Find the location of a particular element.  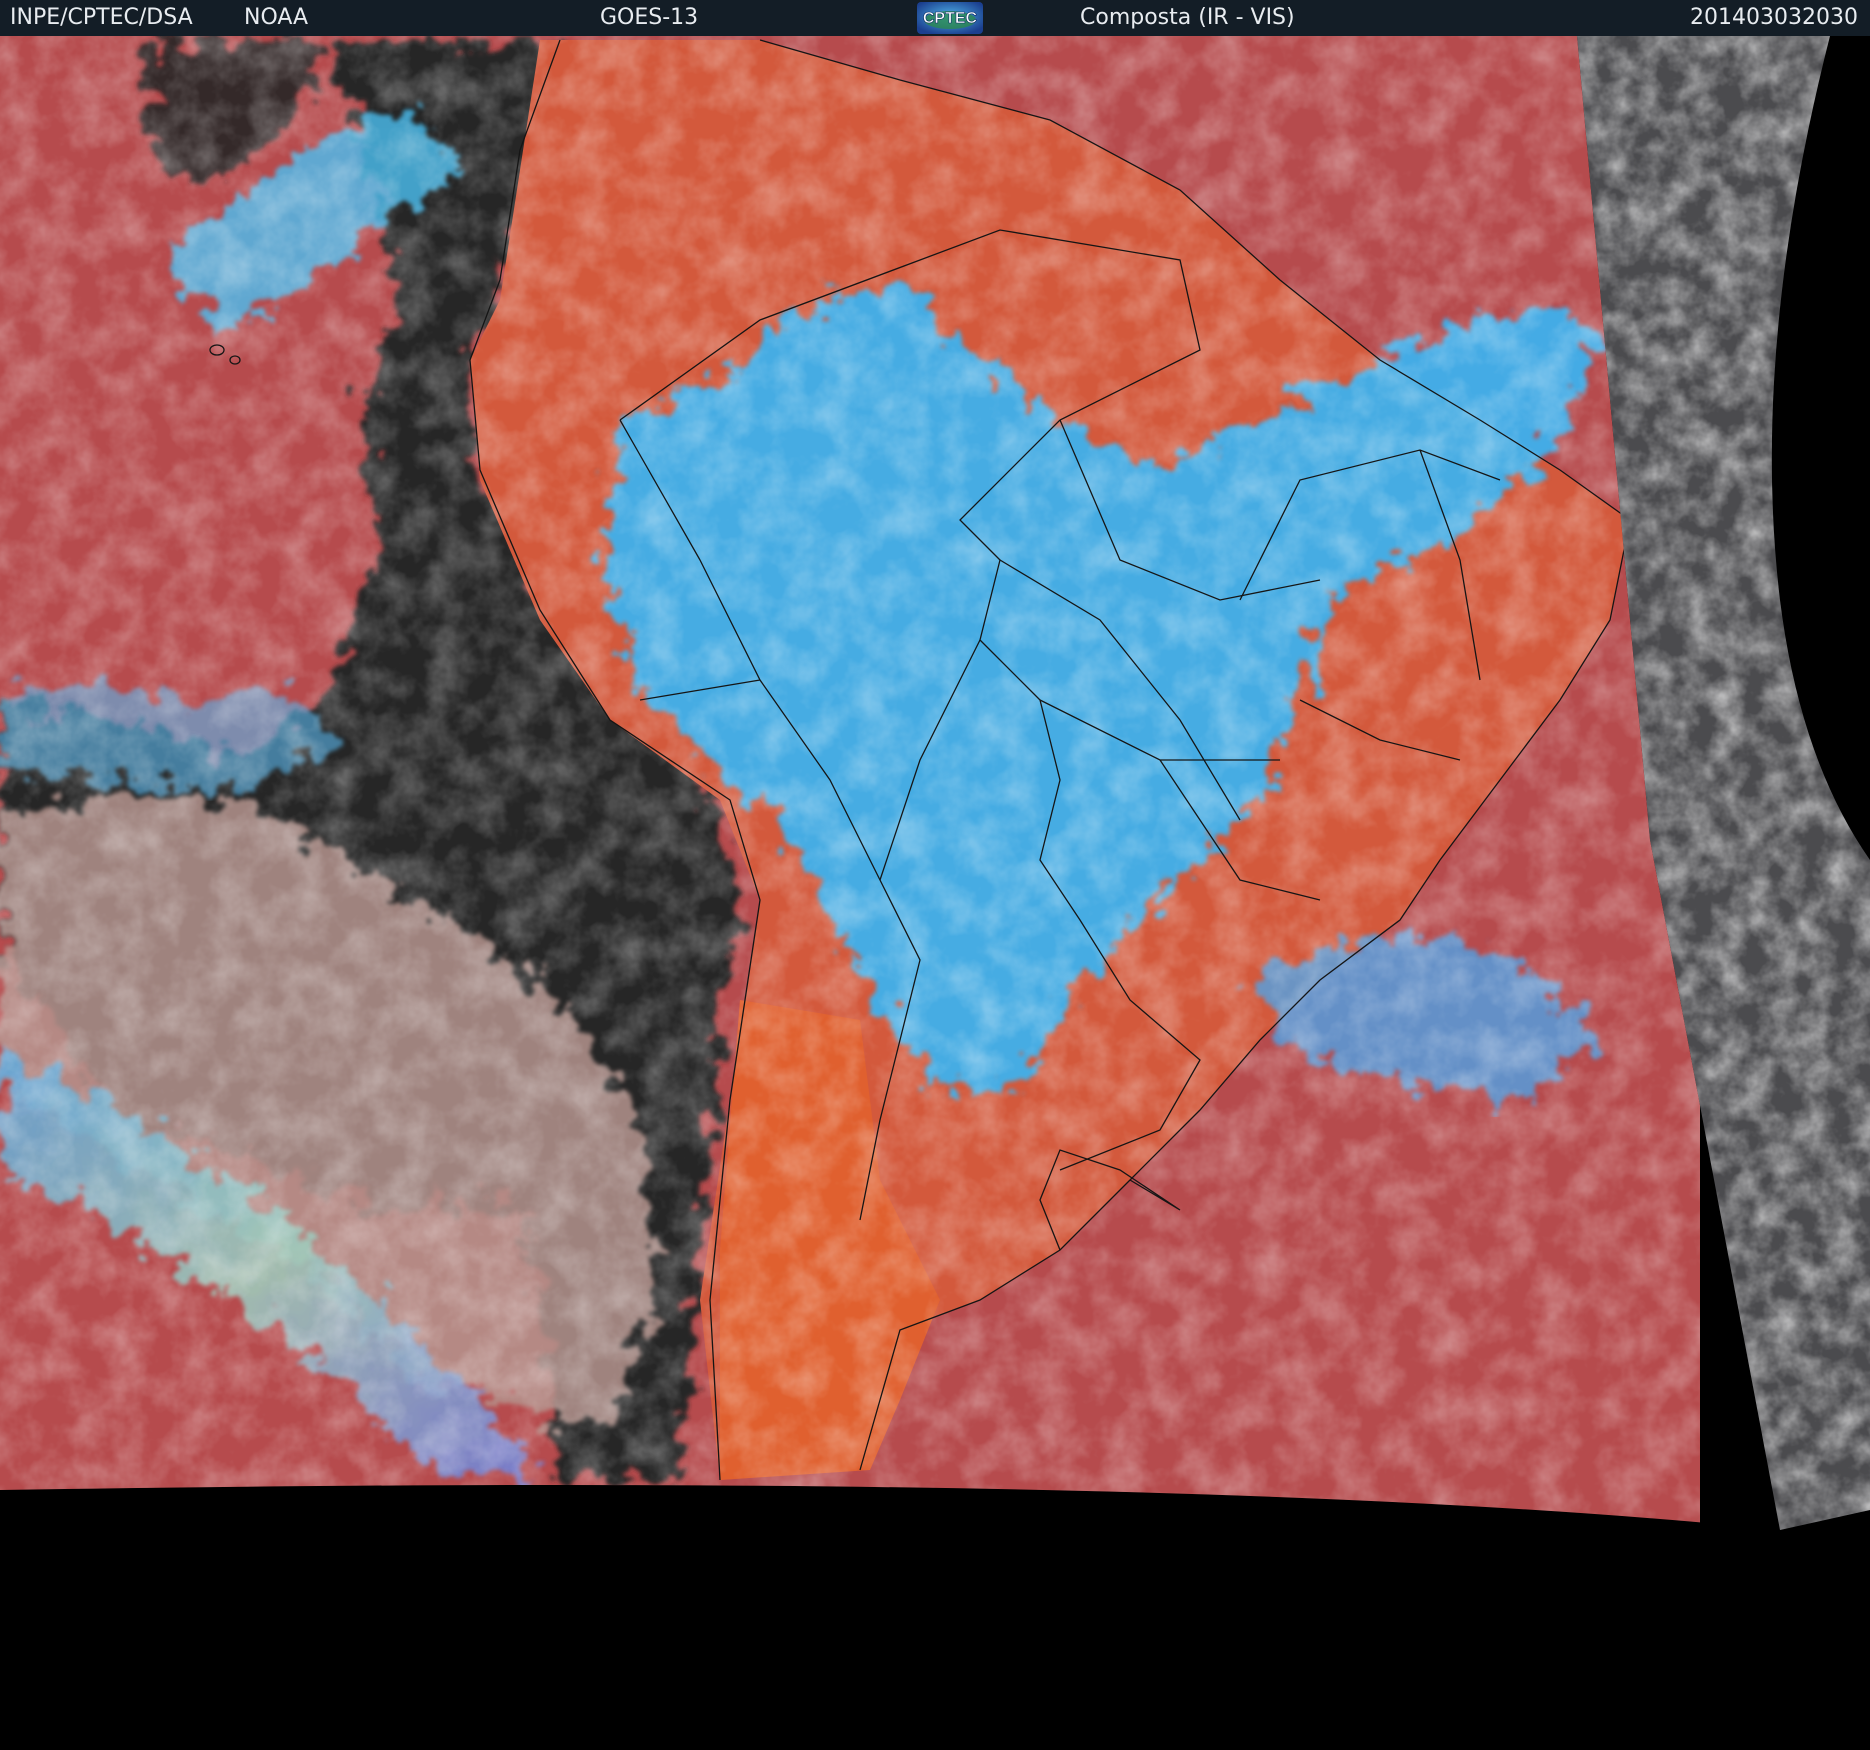

cptec-logo: CPTEC is located at coordinates (950, 18).